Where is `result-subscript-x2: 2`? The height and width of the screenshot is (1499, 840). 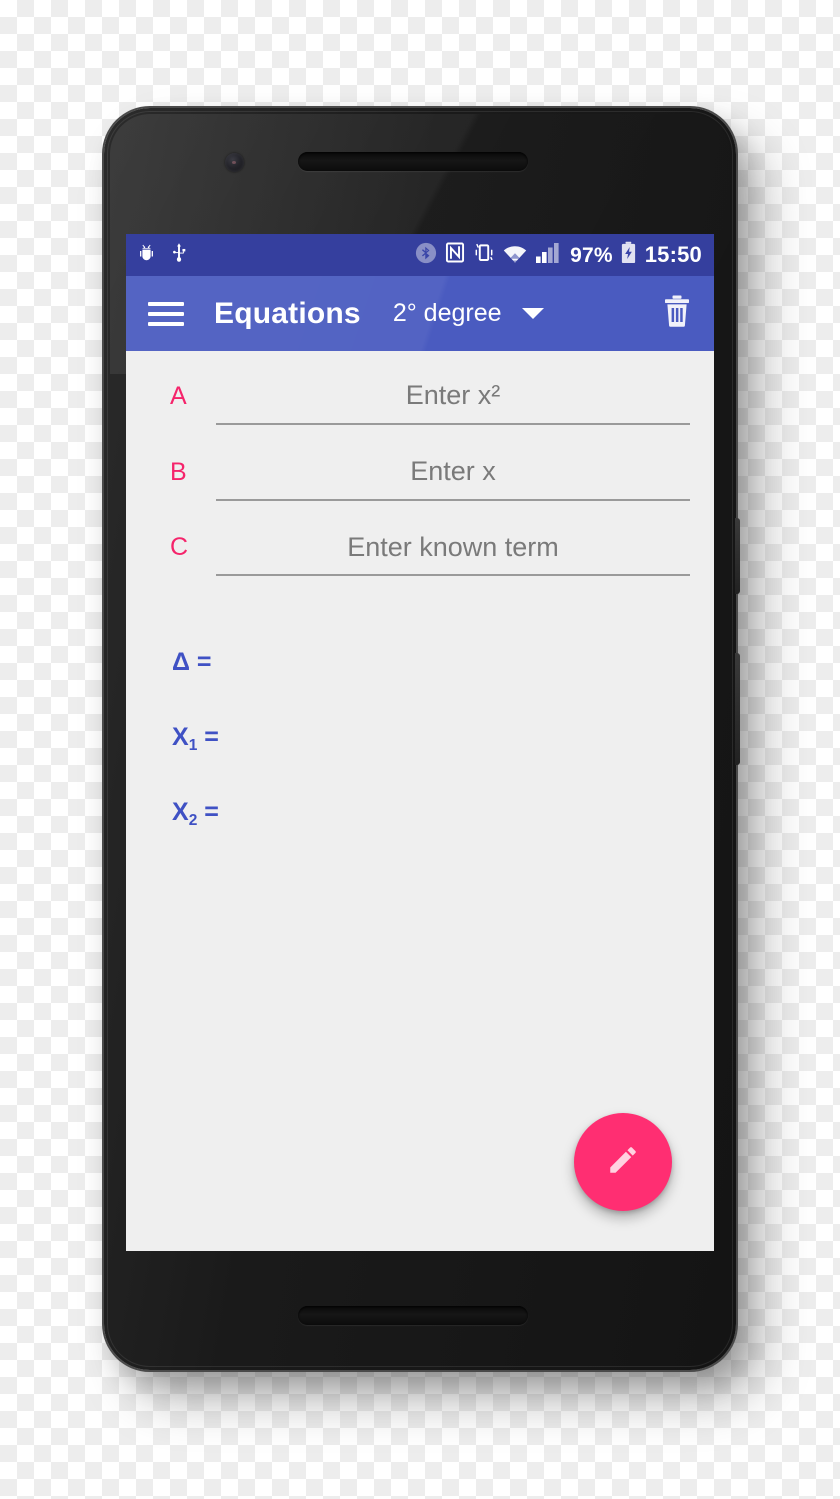 result-subscript-x2: 2 is located at coordinates (193, 820).